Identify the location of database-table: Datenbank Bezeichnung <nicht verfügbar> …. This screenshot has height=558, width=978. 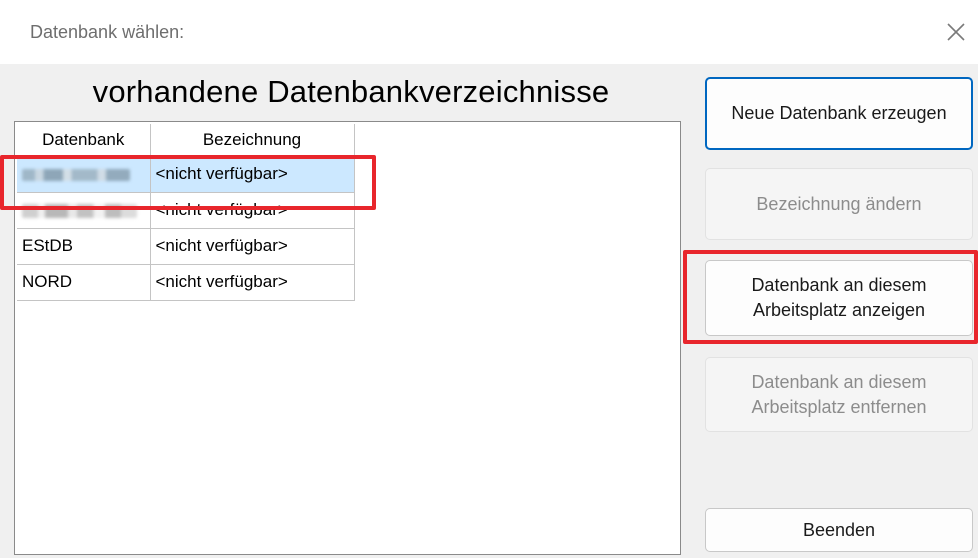
(186, 212).